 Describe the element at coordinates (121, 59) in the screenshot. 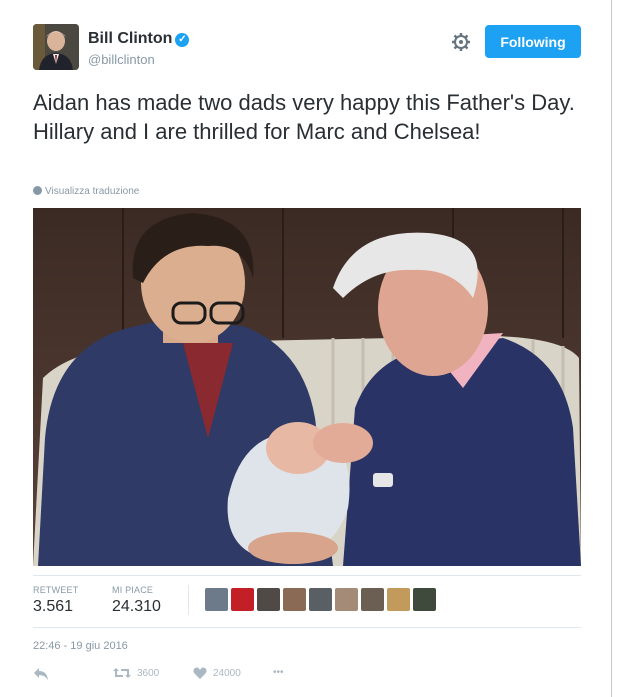

I see `author-handle: @billclinton` at that location.